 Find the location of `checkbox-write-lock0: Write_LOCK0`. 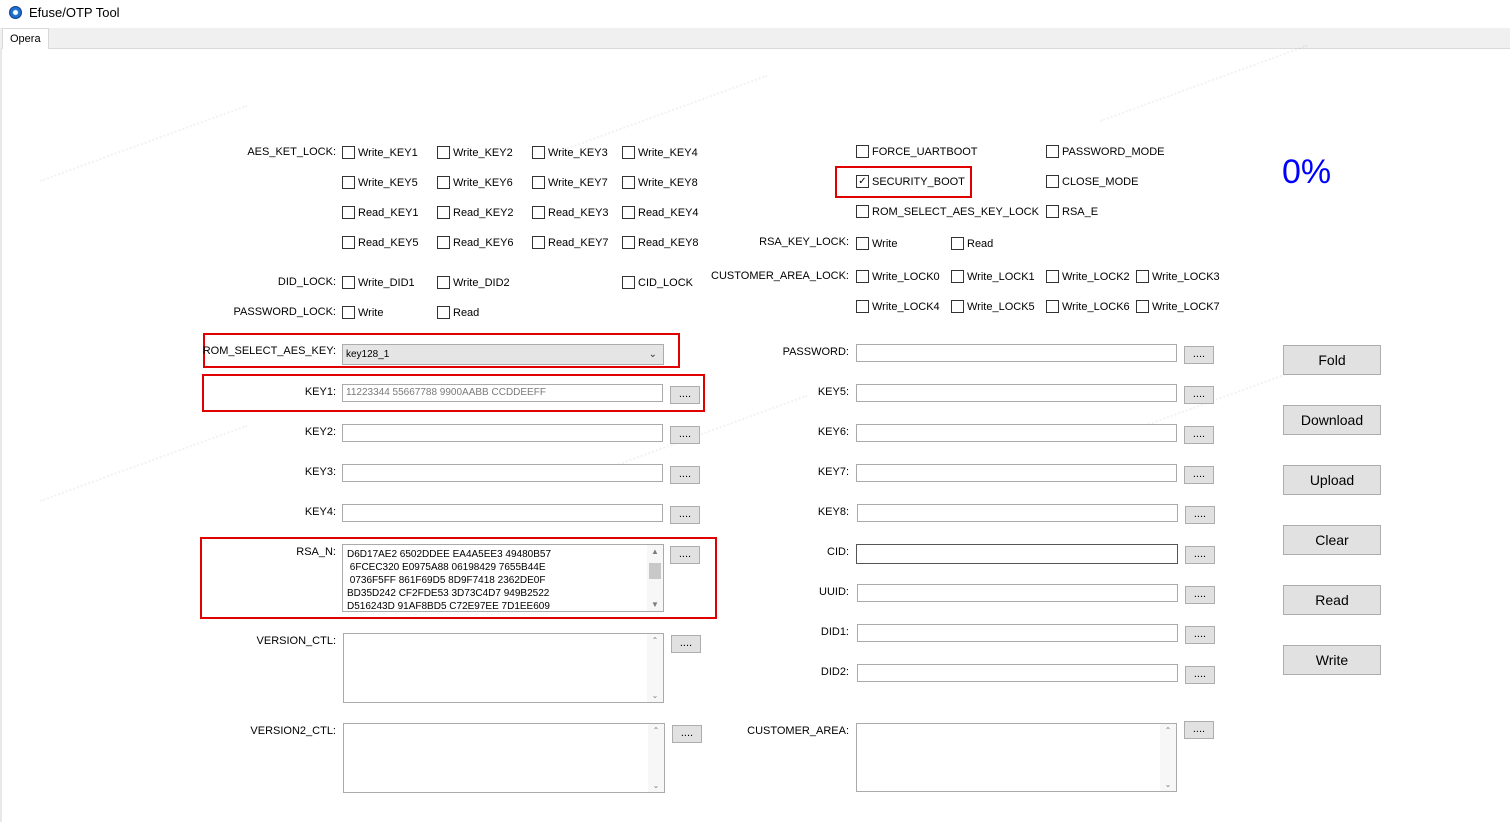

checkbox-write-lock0: Write_LOCK0 is located at coordinates (898, 276).